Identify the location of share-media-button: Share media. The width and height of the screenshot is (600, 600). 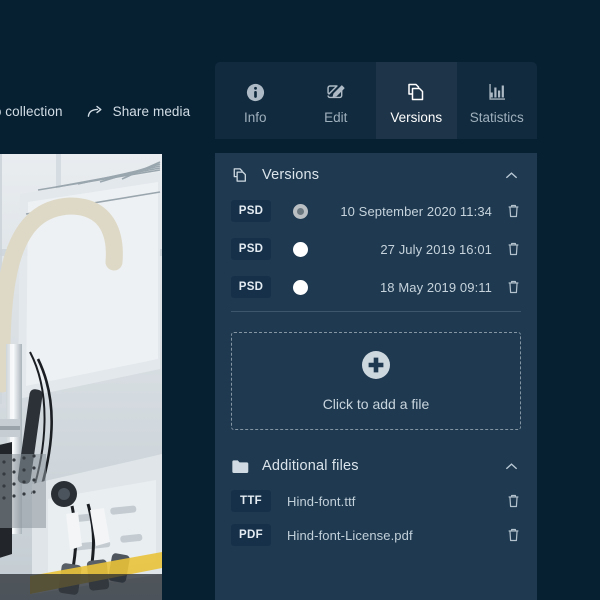
(139, 111).